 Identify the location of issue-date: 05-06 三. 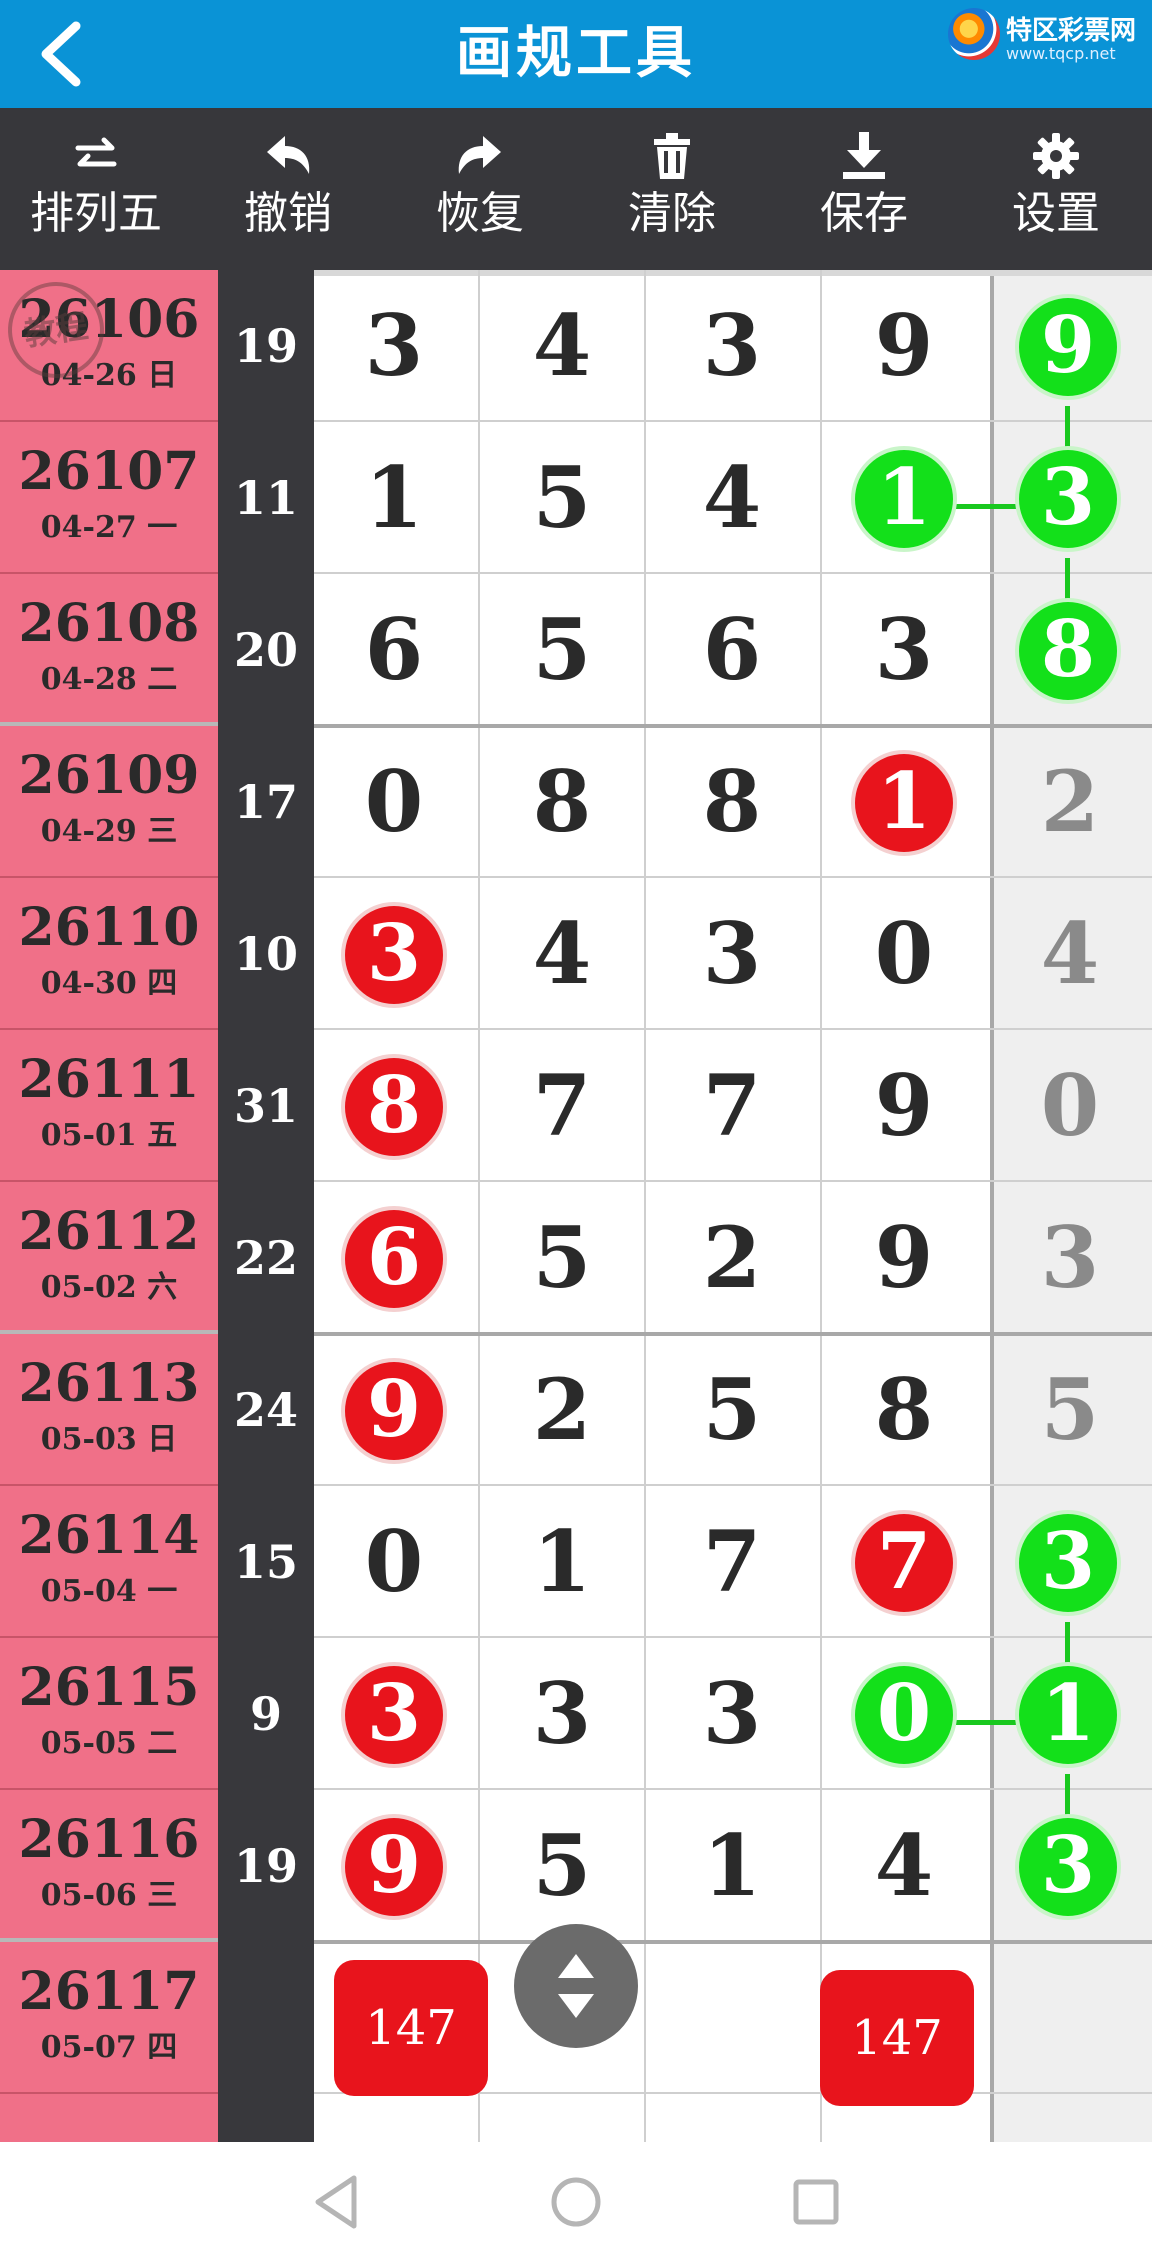
(109, 1895).